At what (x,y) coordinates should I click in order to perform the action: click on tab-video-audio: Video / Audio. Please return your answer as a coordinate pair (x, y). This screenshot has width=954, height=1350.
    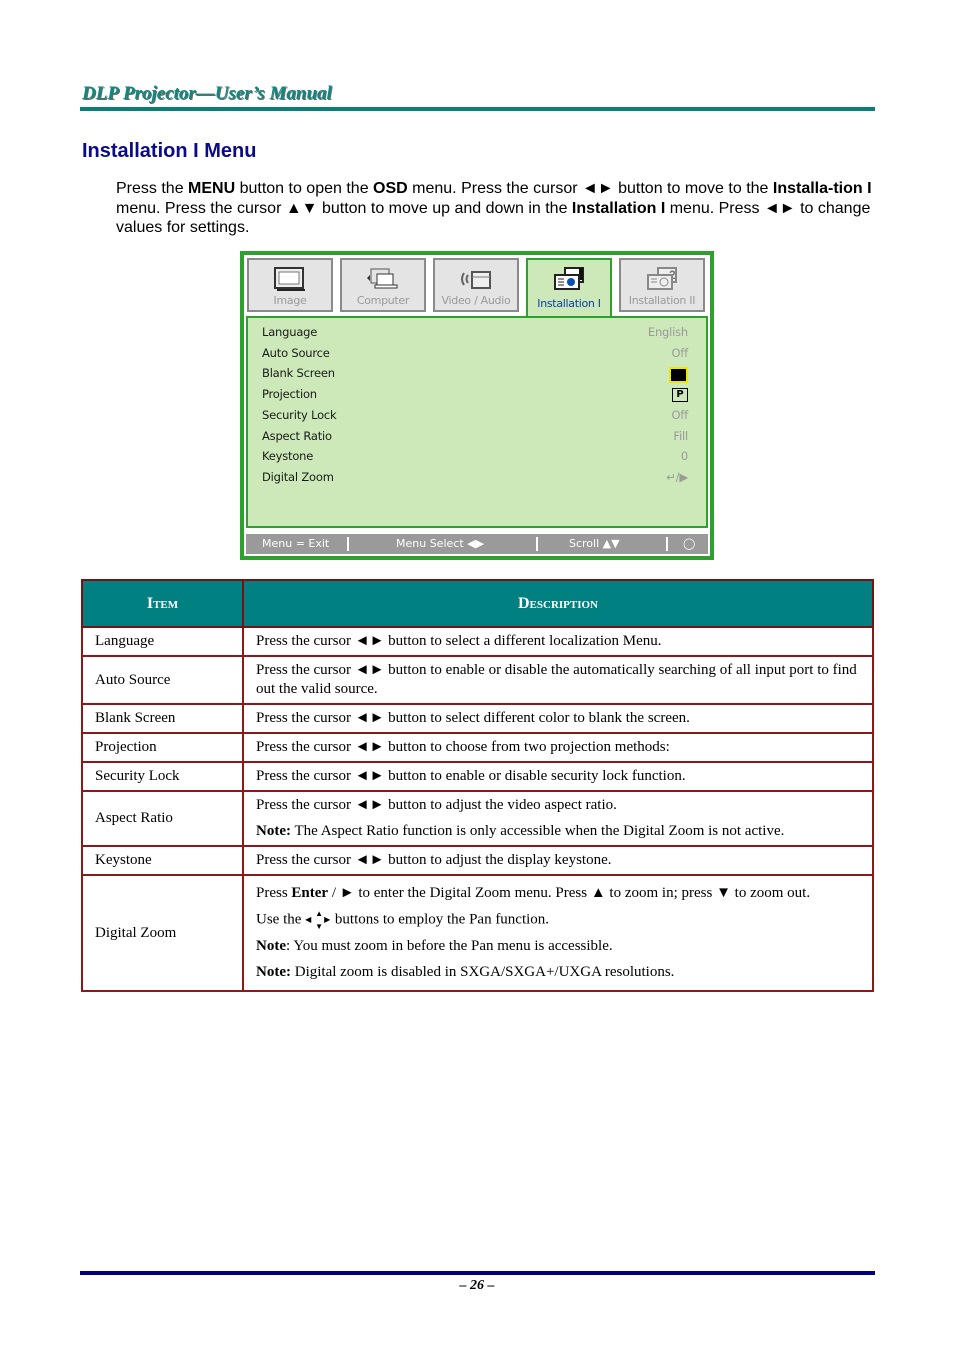
    Looking at the image, I should click on (476, 285).